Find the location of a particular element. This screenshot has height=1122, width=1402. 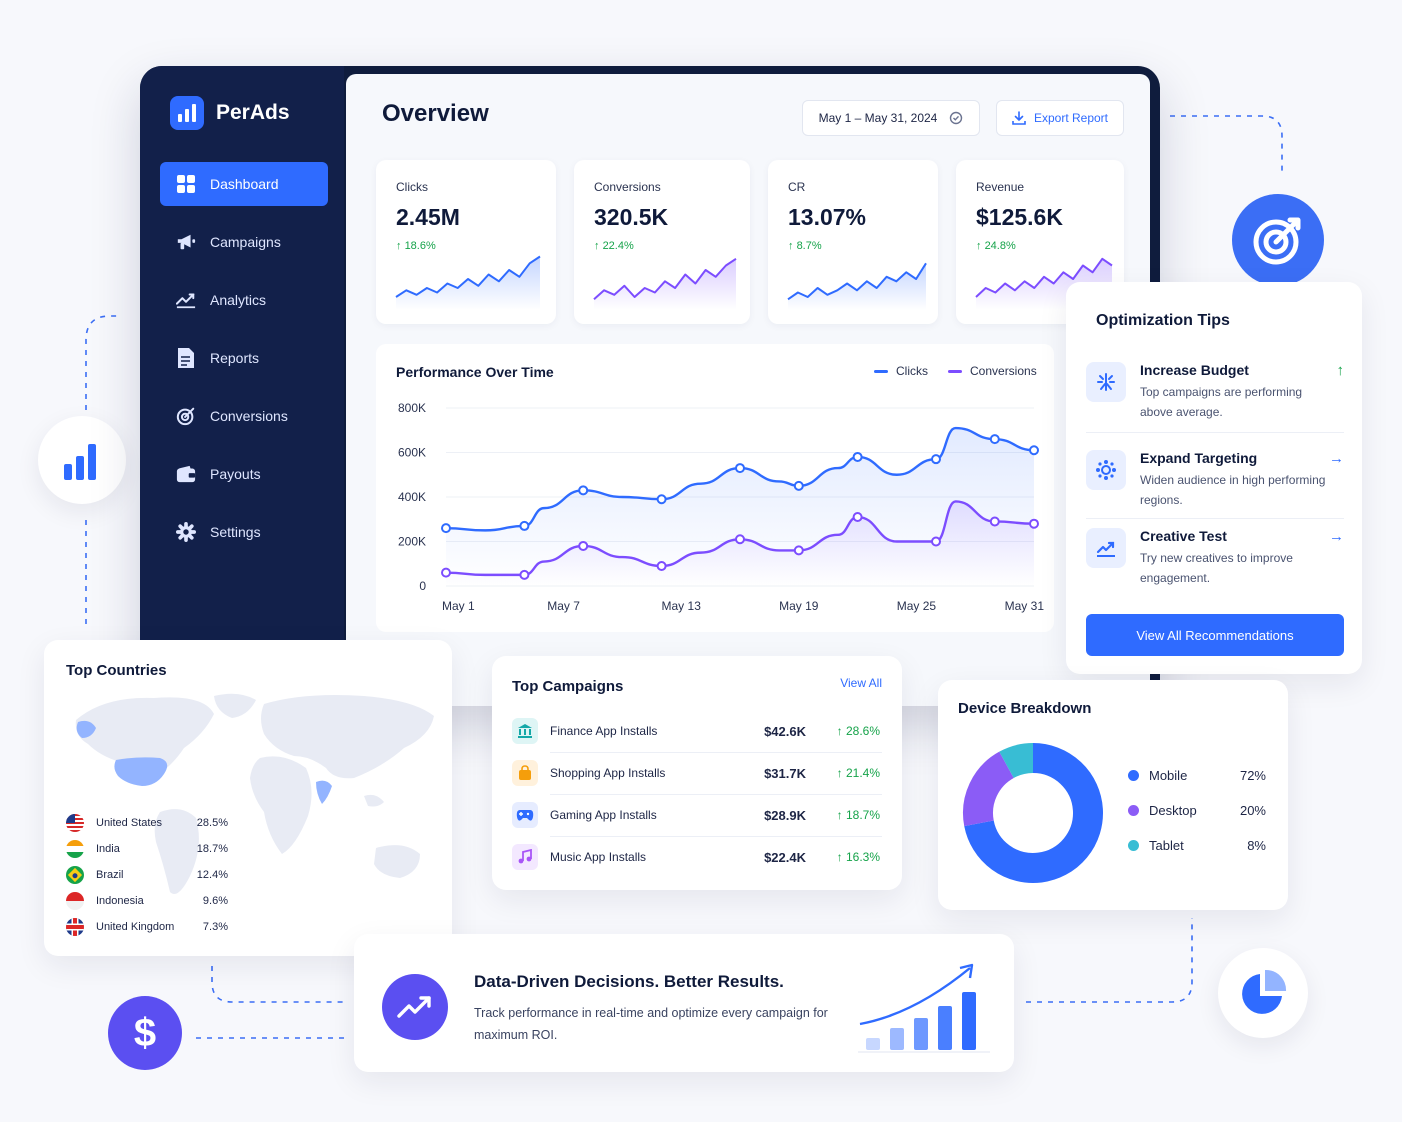

world-map is located at coordinates (254, 793).